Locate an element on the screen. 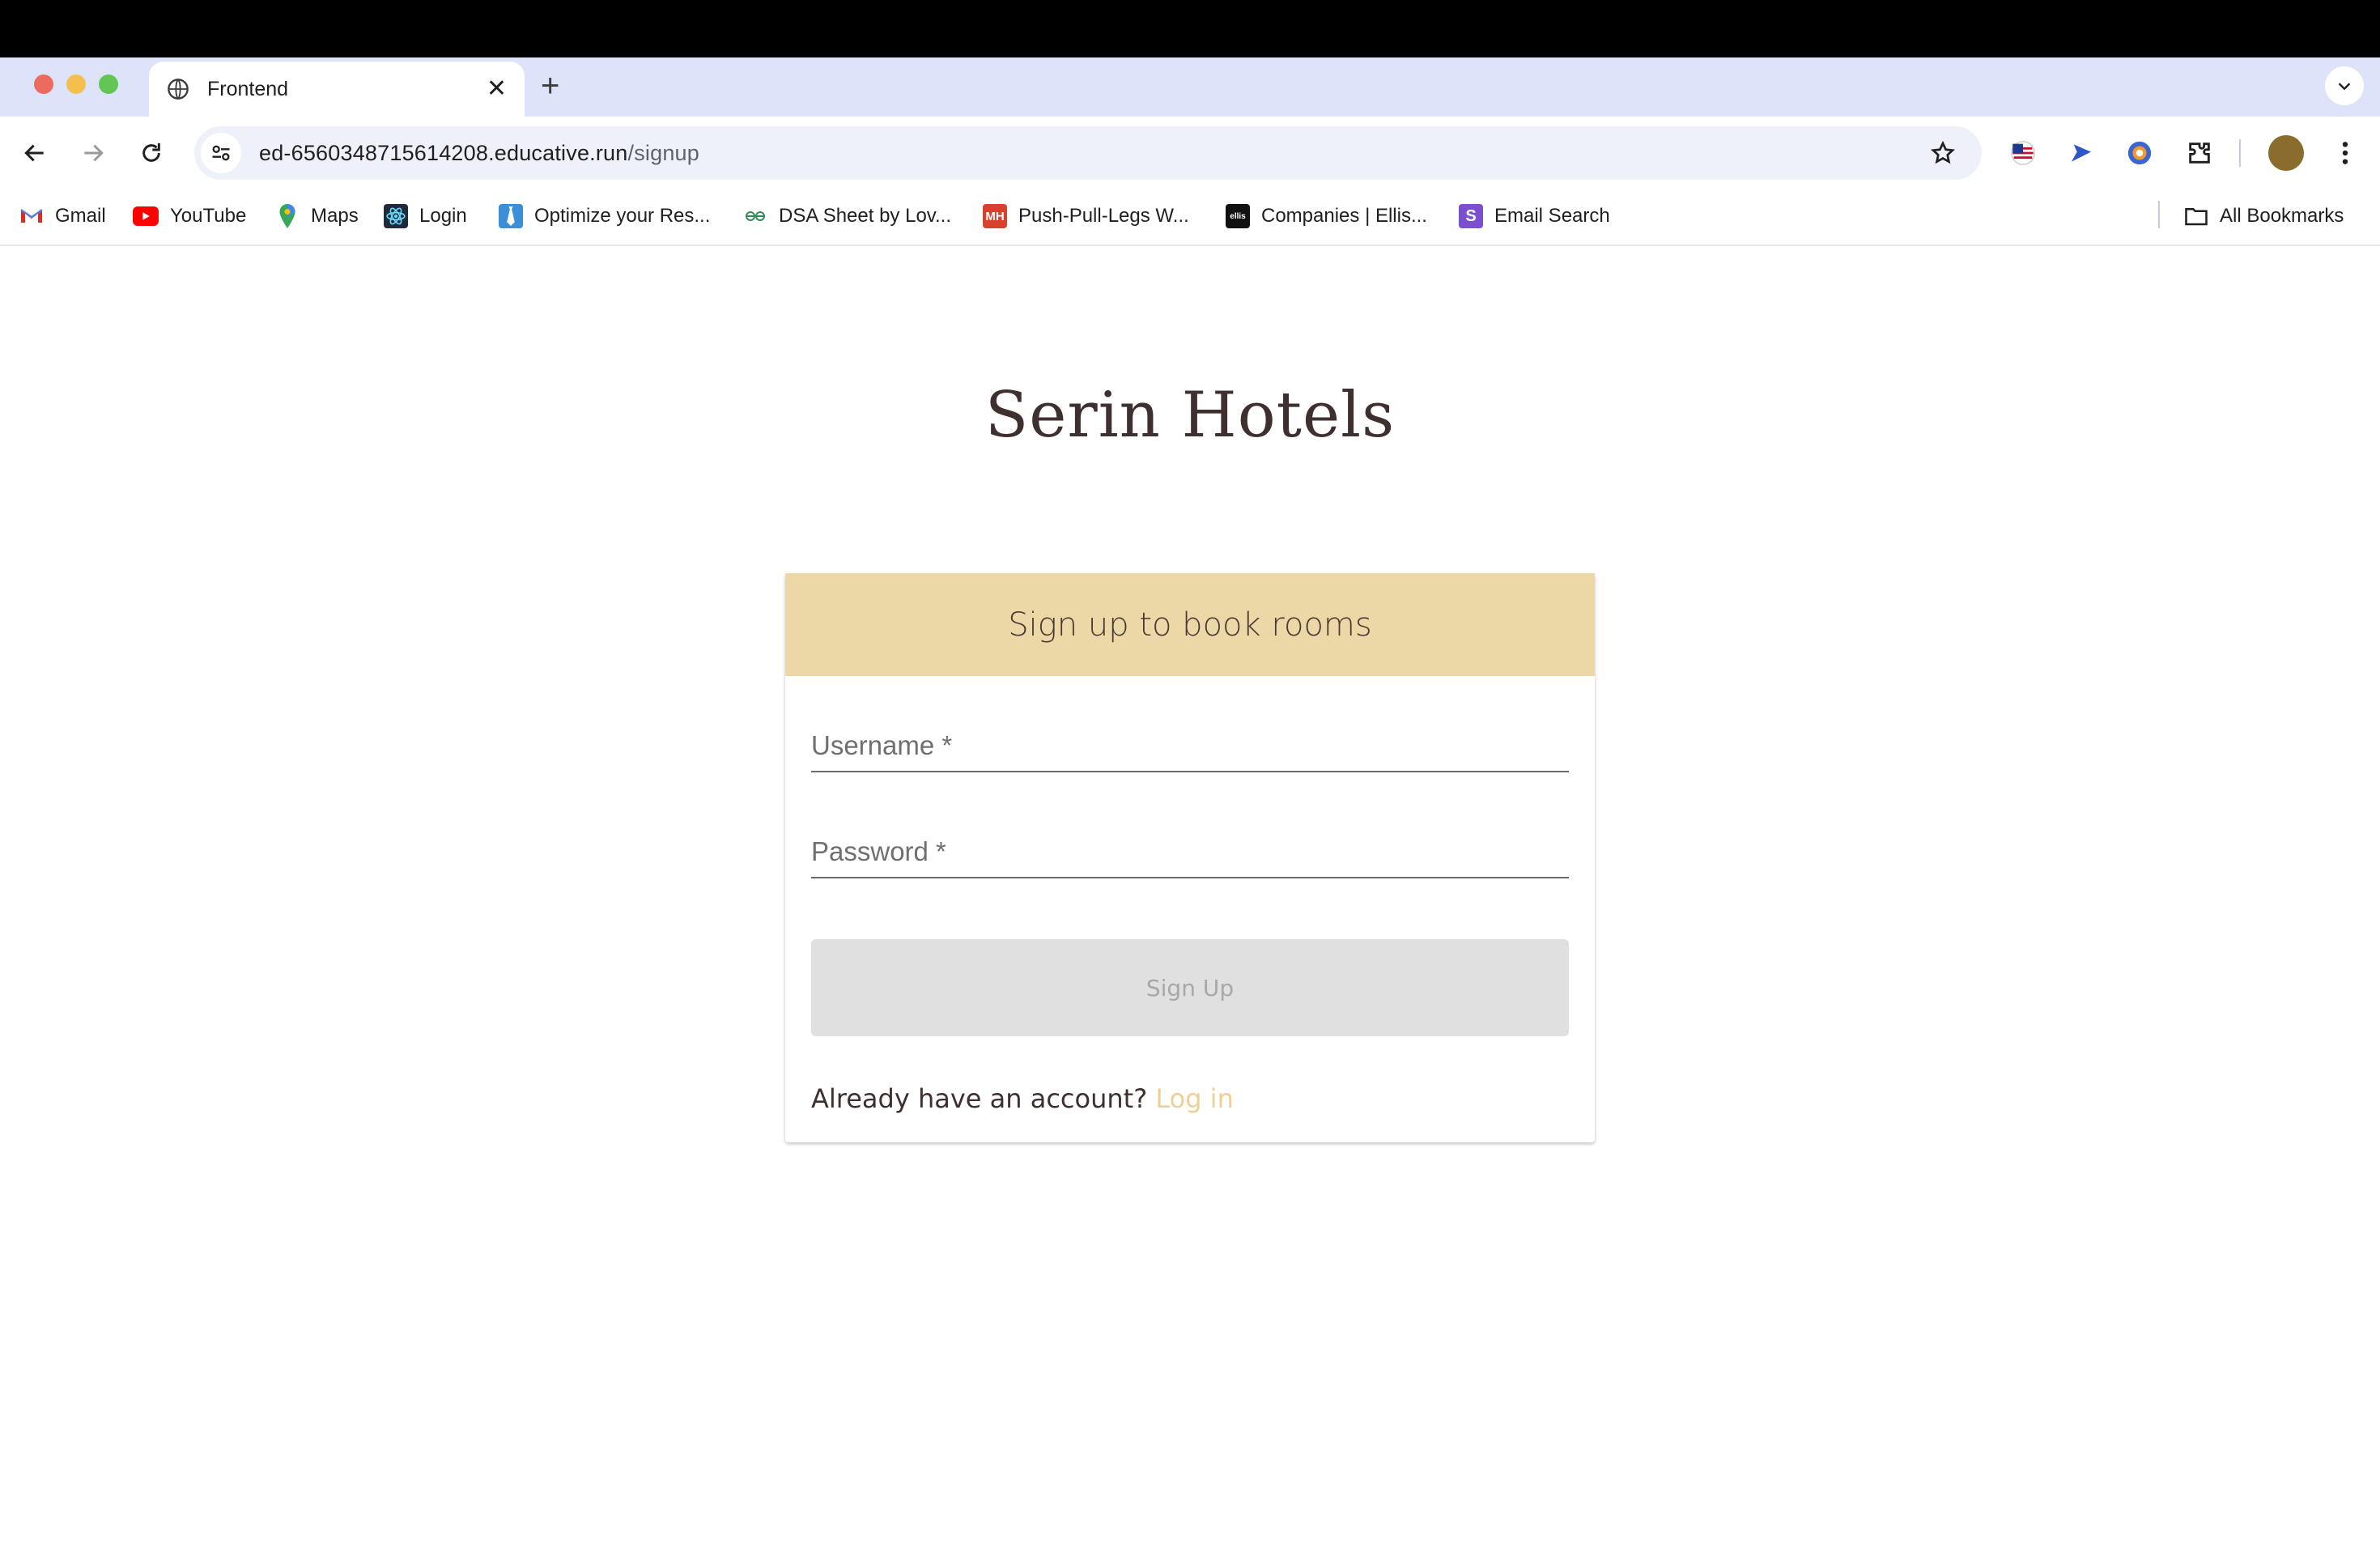 Image resolution: width=2380 pixels, height=1548 pixels. bookmark-label: Login is located at coordinates (443, 216).